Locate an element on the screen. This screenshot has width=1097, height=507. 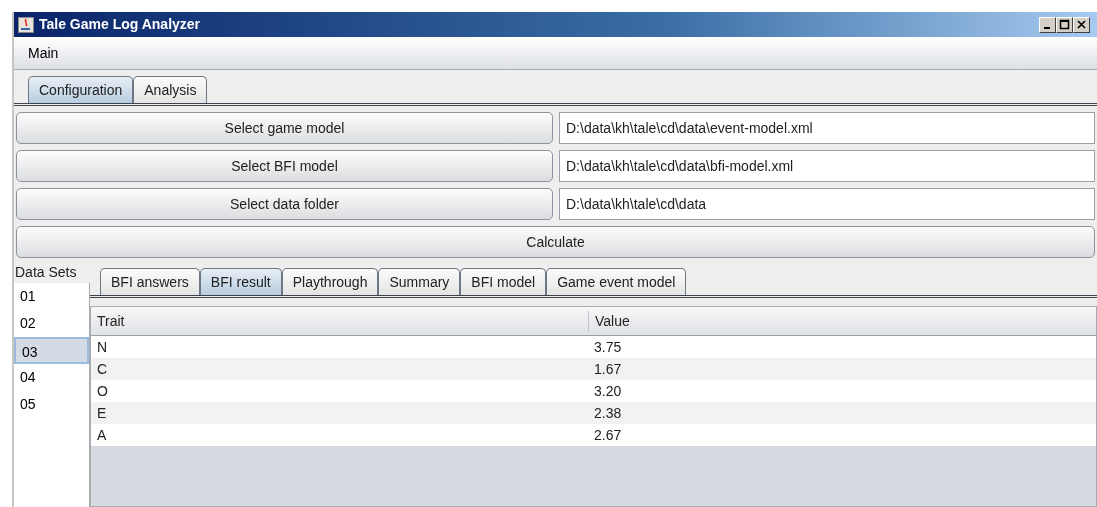
list-label: Data Sets is located at coordinates (46, 272).